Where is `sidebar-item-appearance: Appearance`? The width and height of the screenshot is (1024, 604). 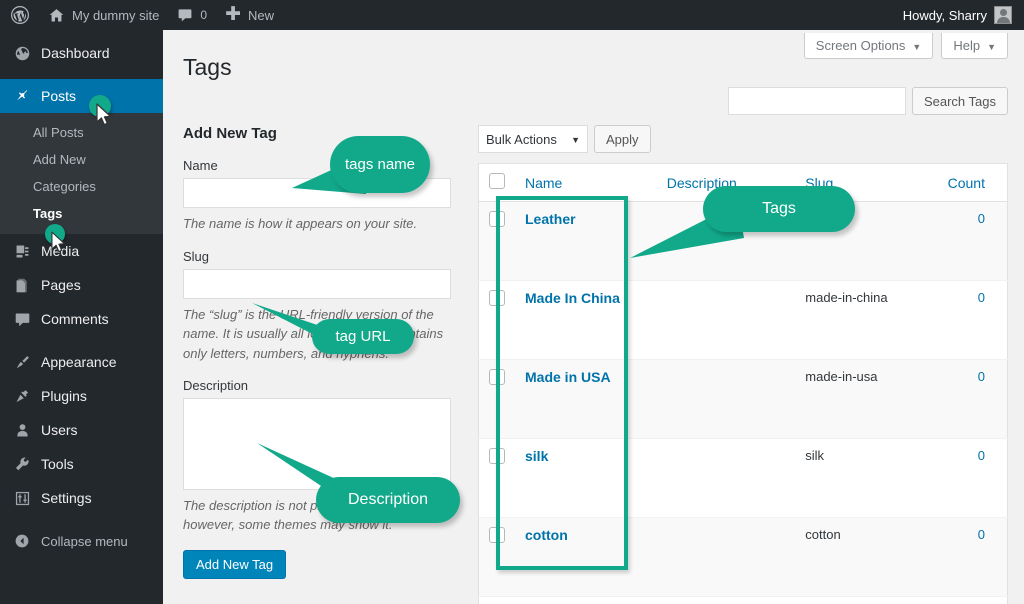
sidebar-item-appearance: Appearance is located at coordinates (81, 362).